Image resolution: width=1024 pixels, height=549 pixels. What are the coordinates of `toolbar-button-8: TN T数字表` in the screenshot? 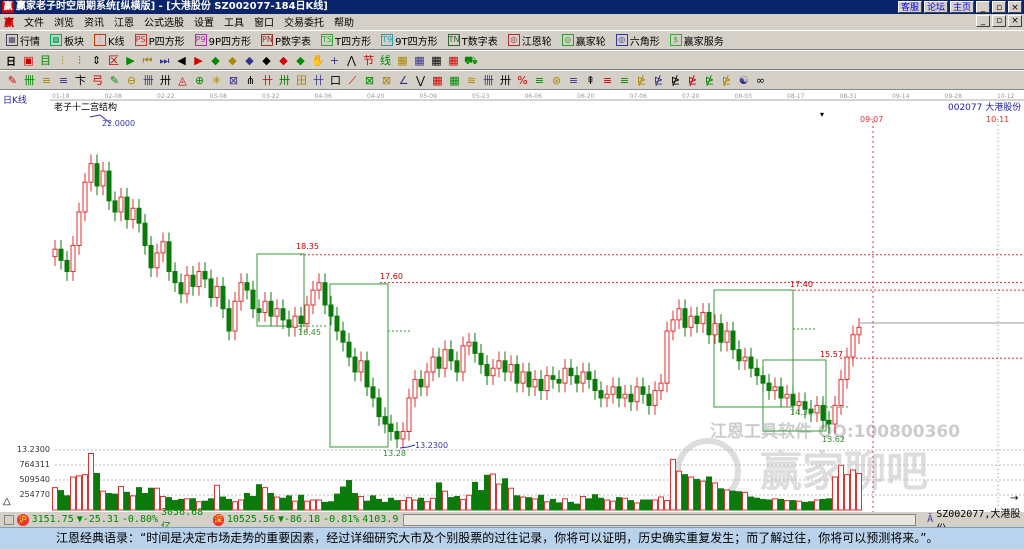 It's located at (472, 40).